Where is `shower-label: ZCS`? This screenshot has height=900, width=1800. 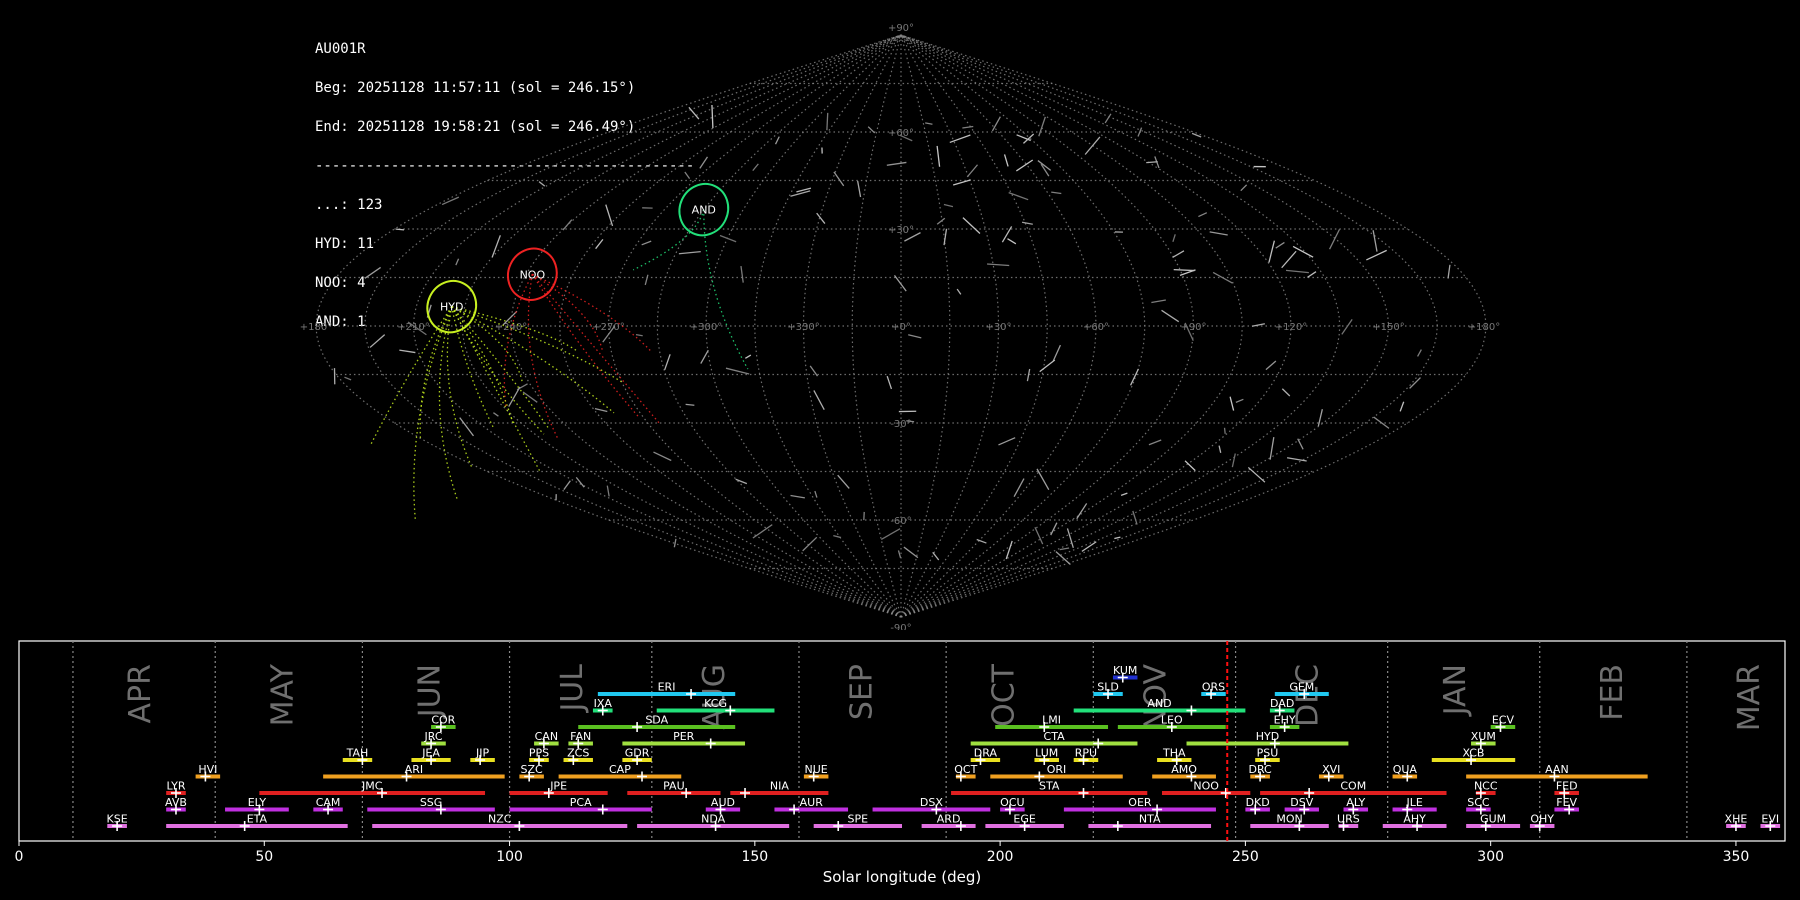
shower-label: ZCS is located at coordinates (578, 753).